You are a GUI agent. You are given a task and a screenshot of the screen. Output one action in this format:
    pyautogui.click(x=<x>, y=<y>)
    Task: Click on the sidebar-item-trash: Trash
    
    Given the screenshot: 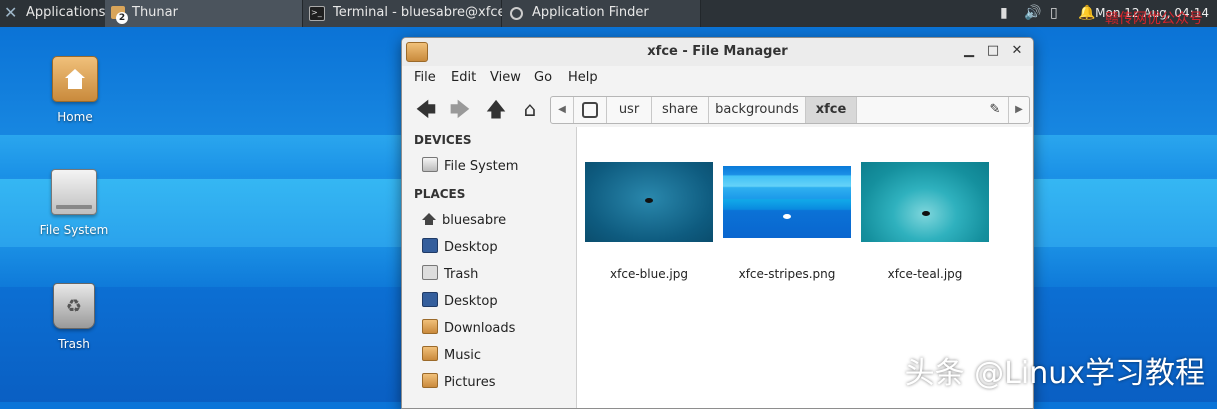 What is the action you would take?
    pyautogui.click(x=450, y=275)
    